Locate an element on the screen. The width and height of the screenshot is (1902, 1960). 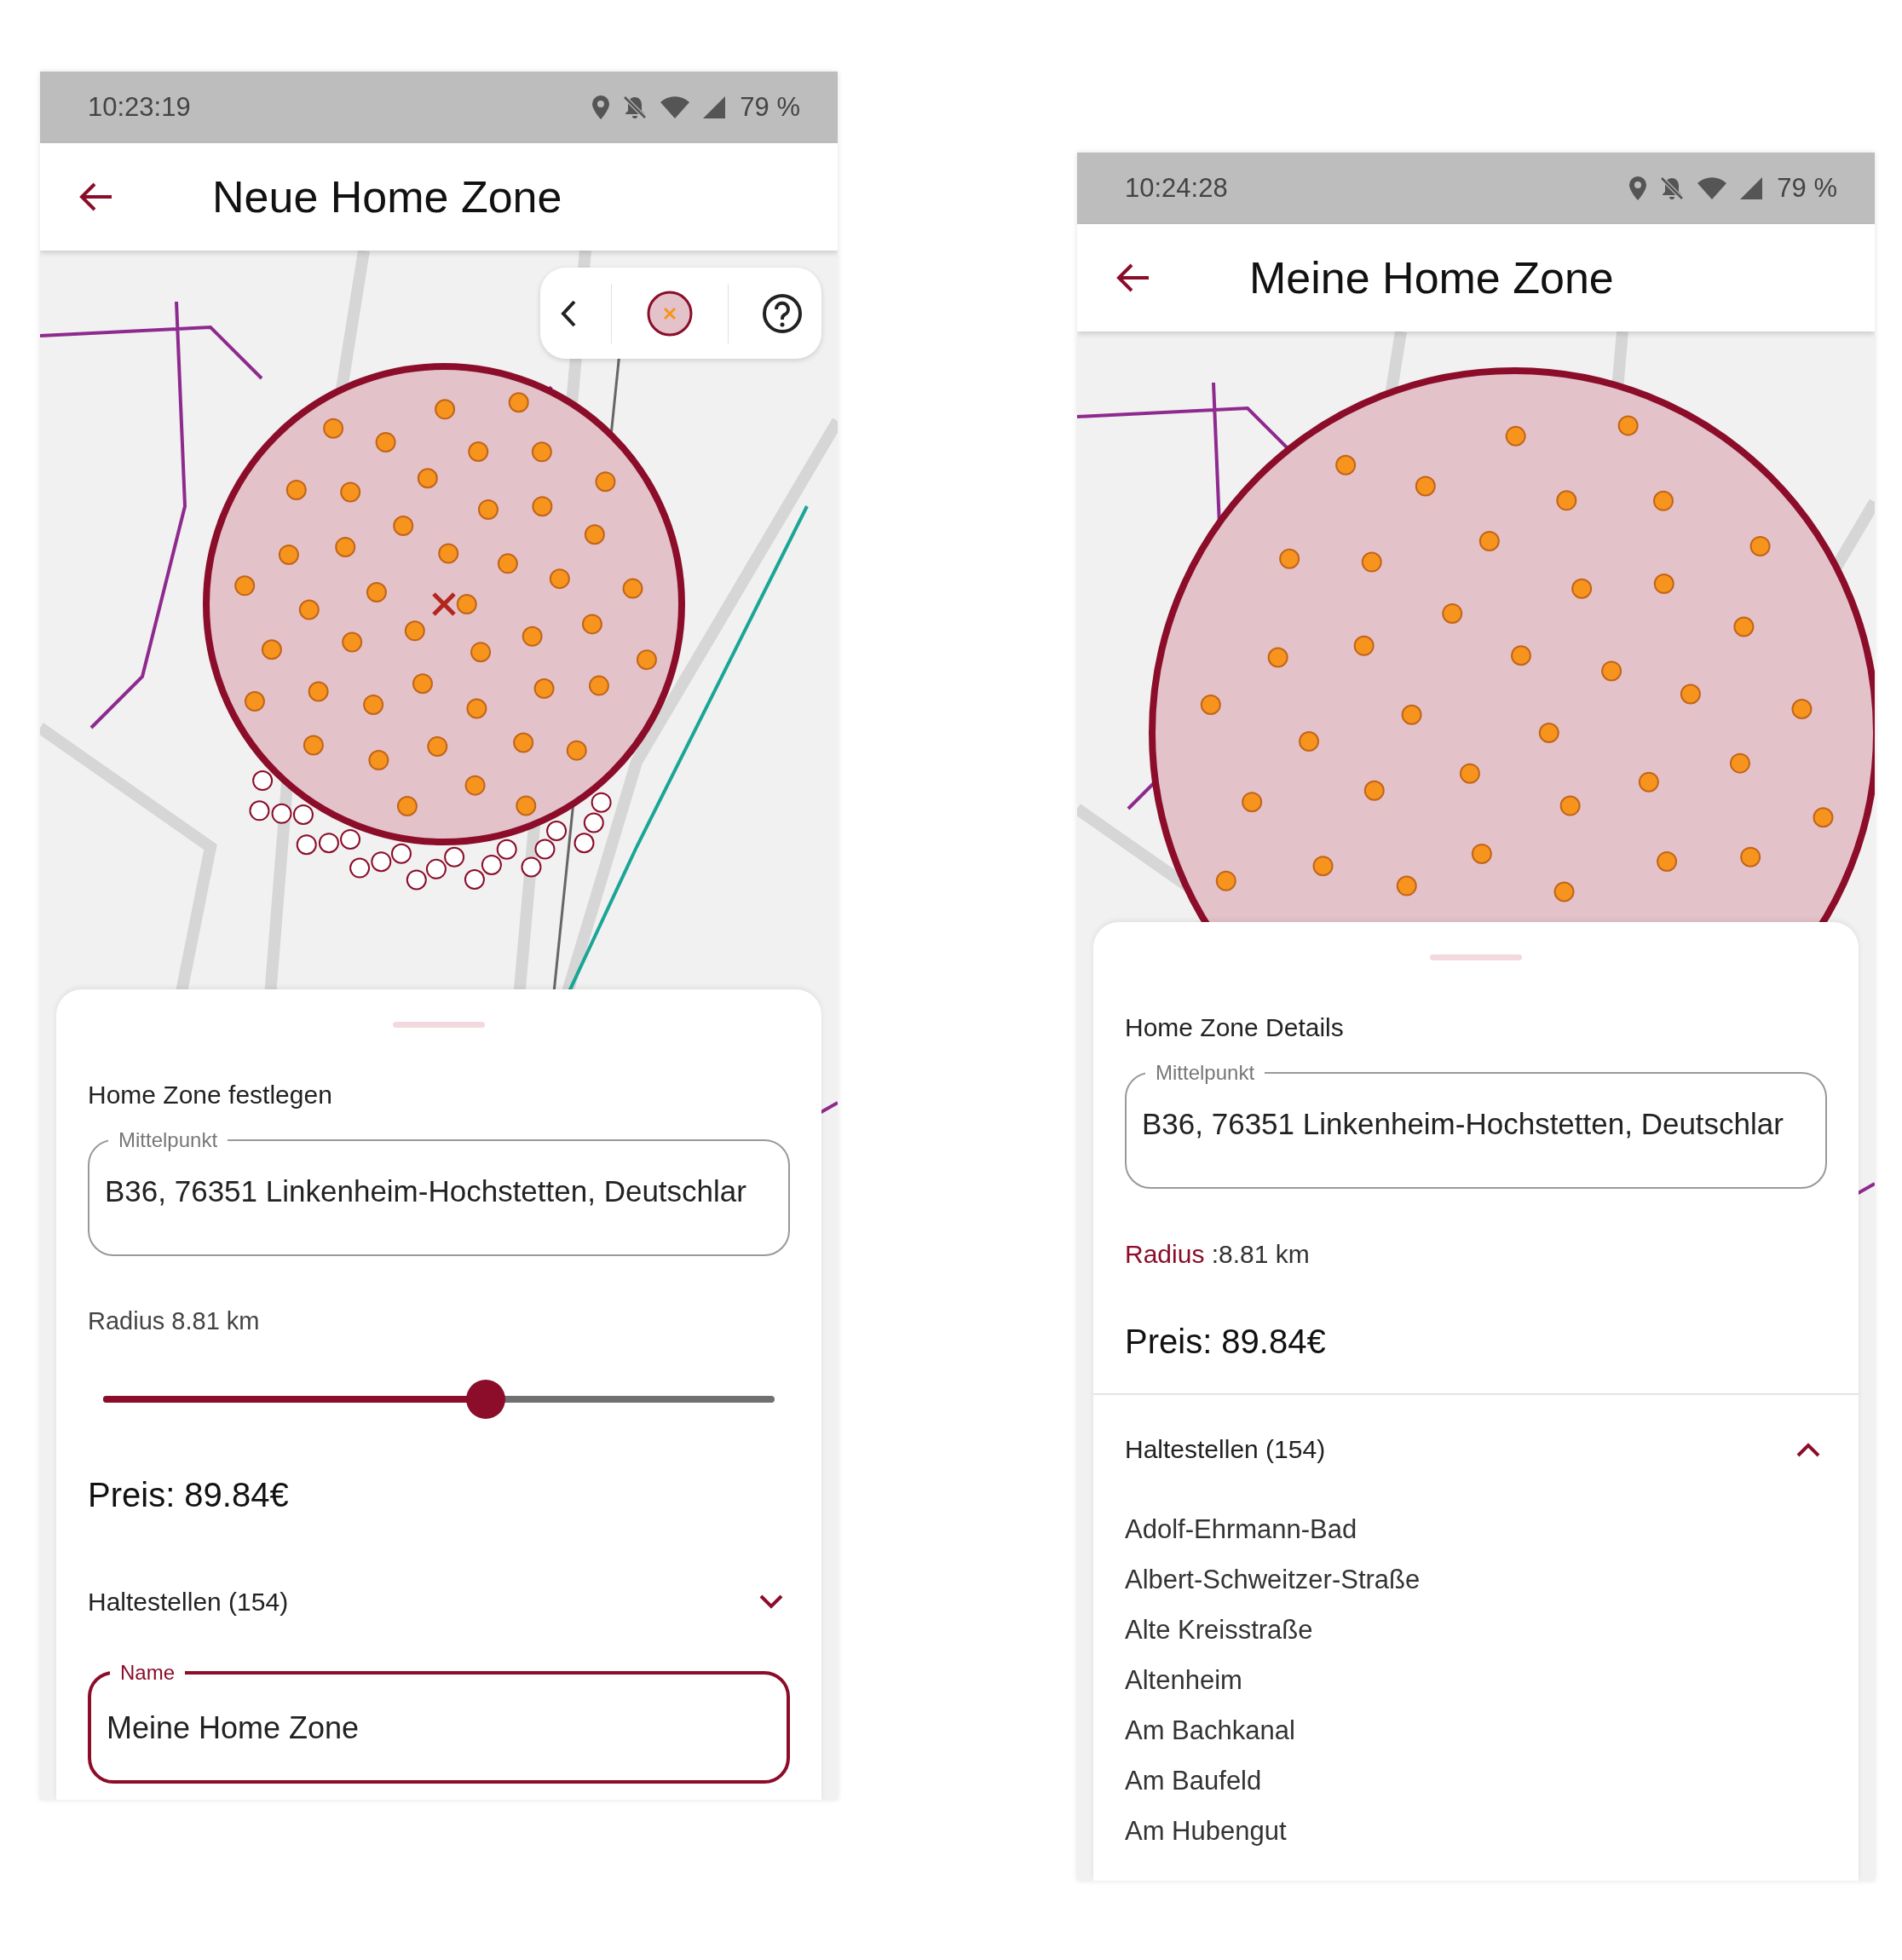
chevron-down-icon is located at coordinates (771, 1602).